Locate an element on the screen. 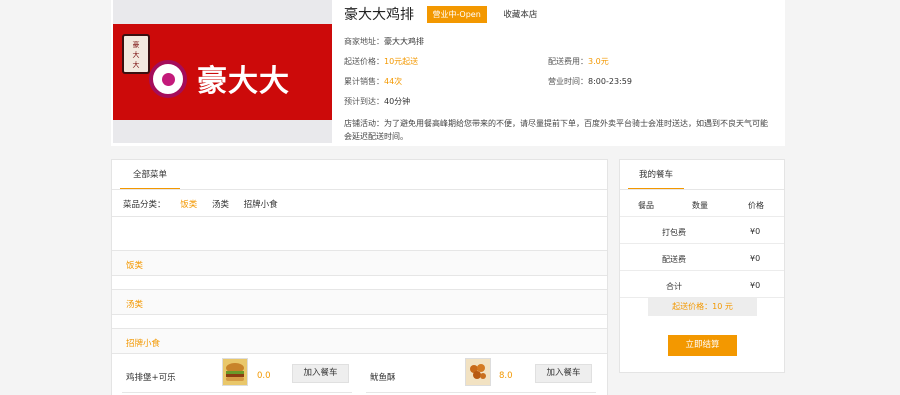 The height and width of the screenshot is (395, 900). banner-red-strip: 豪大大 豪大大 is located at coordinates (222, 72).